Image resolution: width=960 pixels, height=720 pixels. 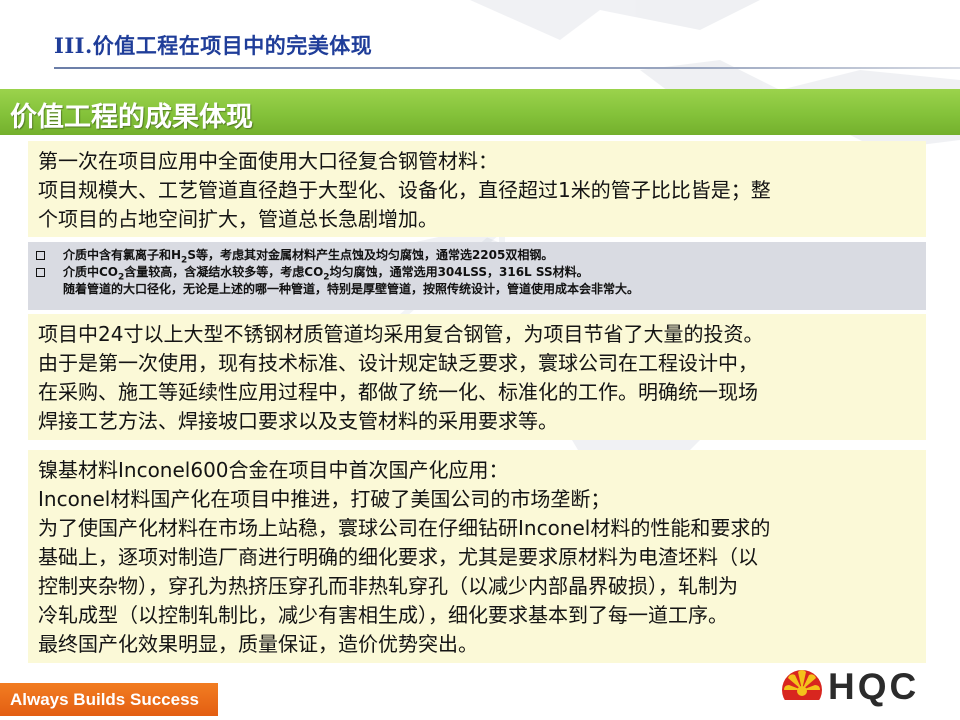 What do you see at coordinates (401, 334) in the screenshot?
I see `text-line: 项目中24寸以上大型不锈钢材质管道均采用复合钢管，为项目节省了大量的投资。` at bounding box center [401, 334].